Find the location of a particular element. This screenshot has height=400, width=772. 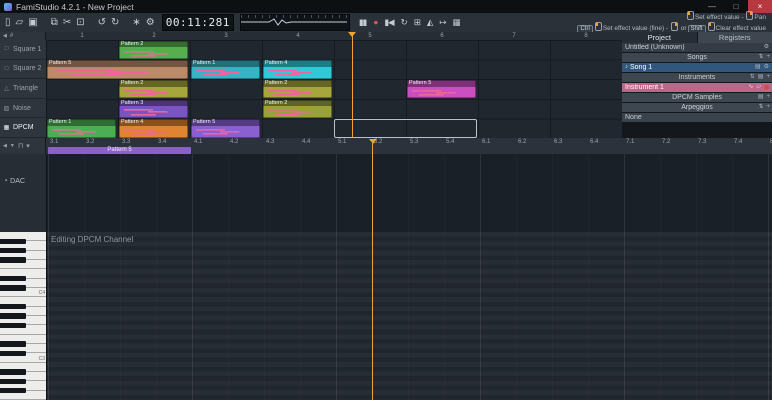

play-pause-button: ▮▮ is located at coordinates (362, 22).